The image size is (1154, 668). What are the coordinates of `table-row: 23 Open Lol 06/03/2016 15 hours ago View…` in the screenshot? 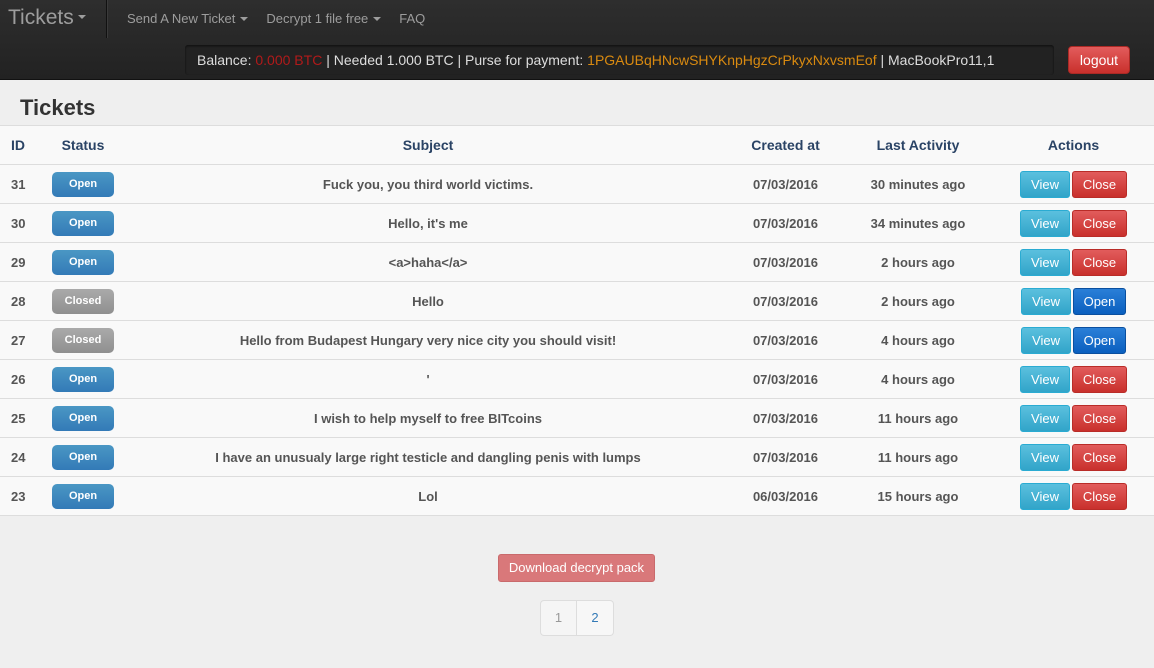 It's located at (577, 496).